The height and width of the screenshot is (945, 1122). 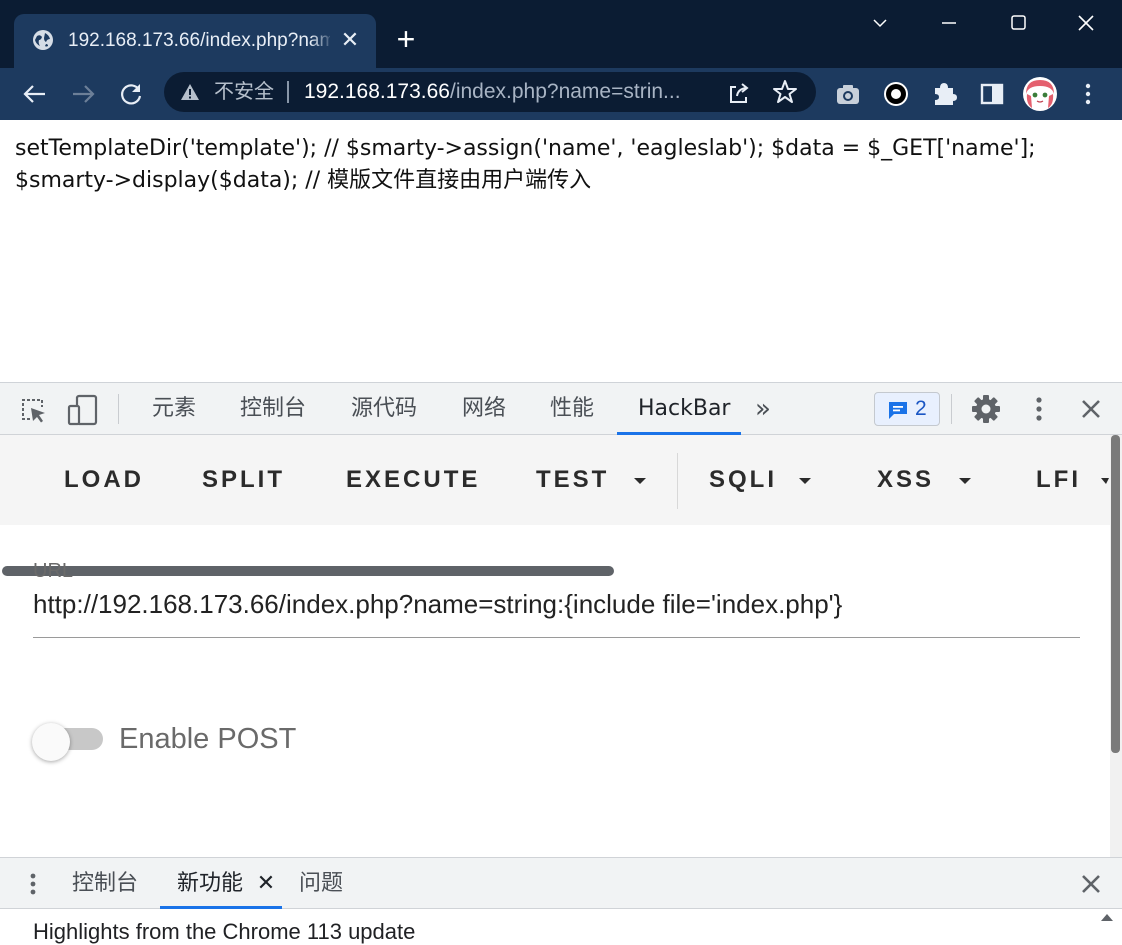 I want to click on url-host: 192.168.173.66, so click(x=377, y=91).